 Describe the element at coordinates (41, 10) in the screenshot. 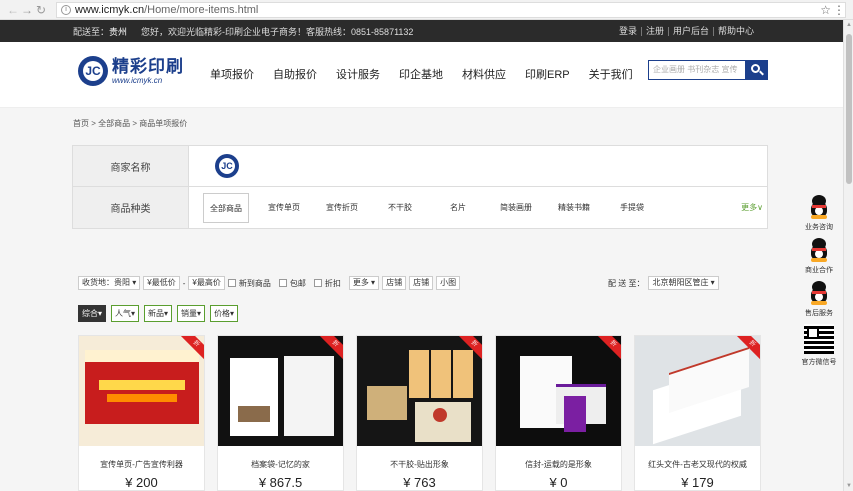

I see `reload-icon: ↻` at that location.